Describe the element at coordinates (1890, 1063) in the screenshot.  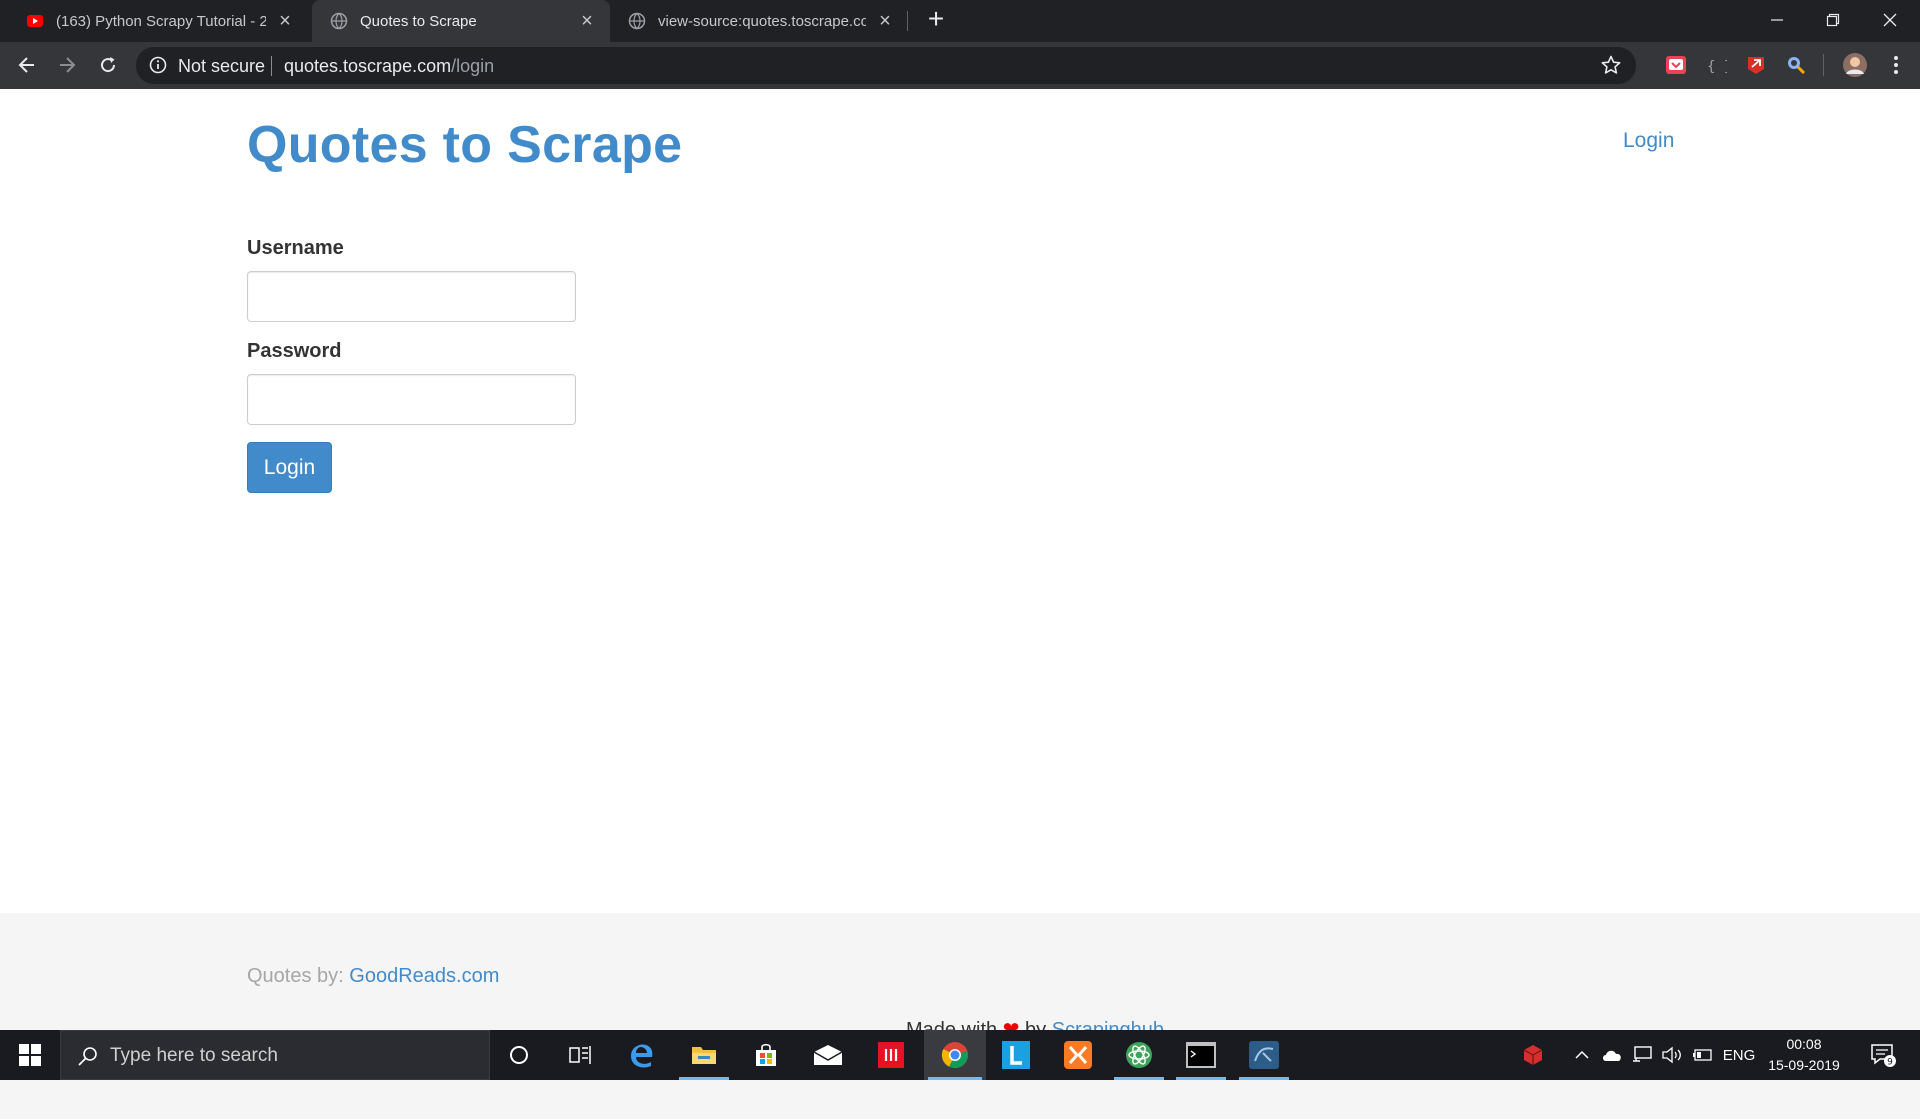
I see `notification-count: 9` at that location.